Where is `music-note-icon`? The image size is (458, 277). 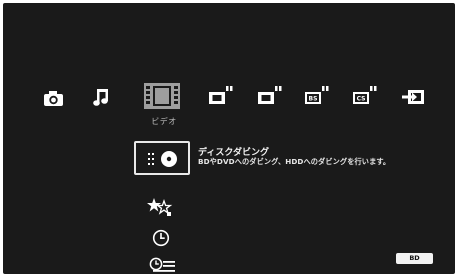
music-note-icon is located at coordinates (101, 97).